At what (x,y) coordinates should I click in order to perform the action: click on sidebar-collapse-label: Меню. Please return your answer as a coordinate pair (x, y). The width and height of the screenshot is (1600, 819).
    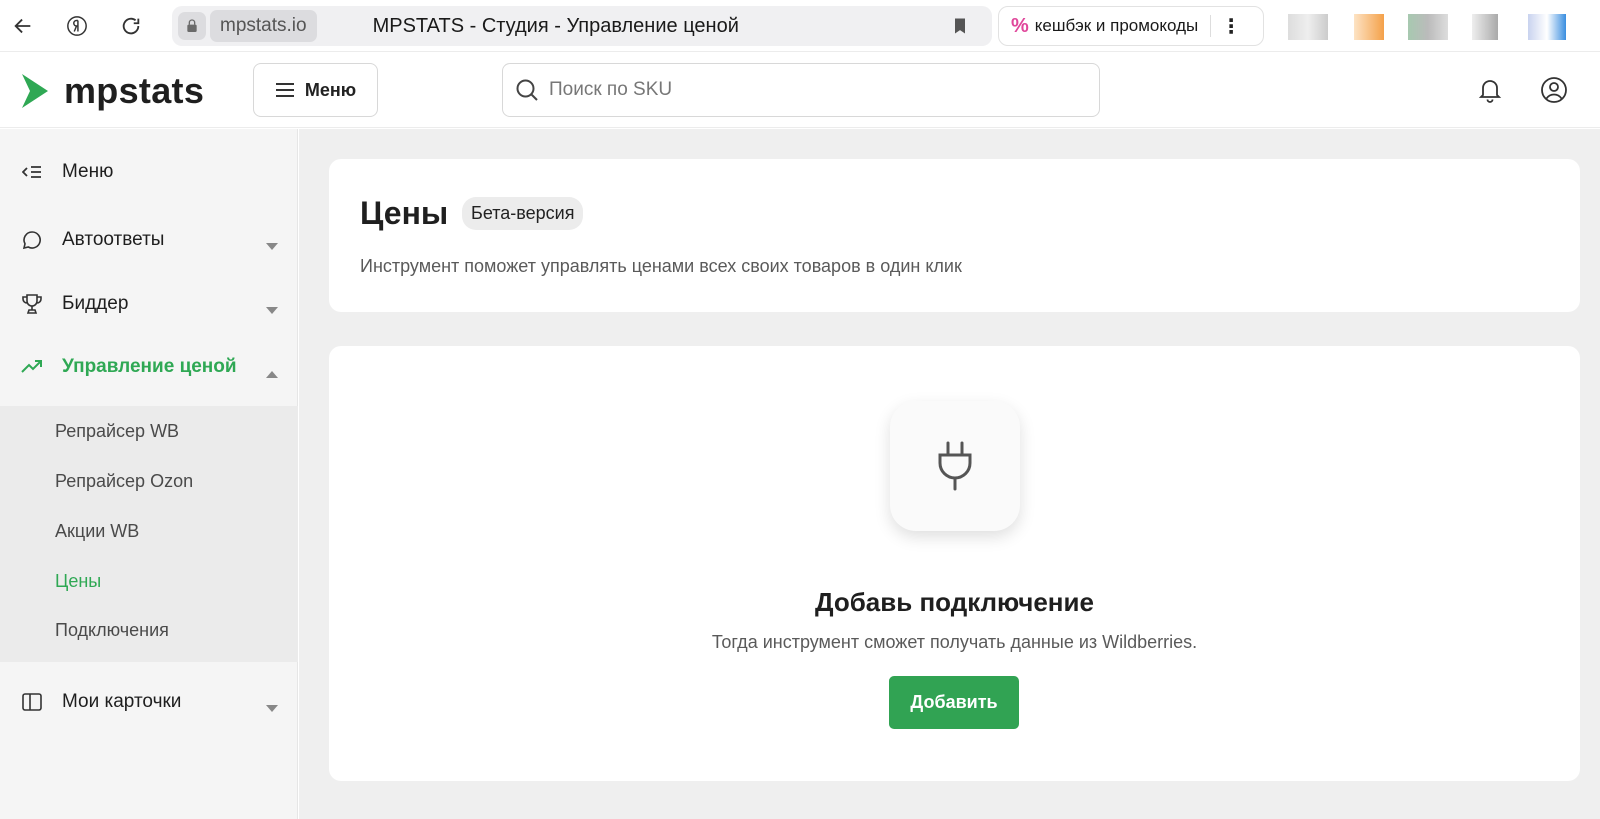
    Looking at the image, I should click on (88, 171).